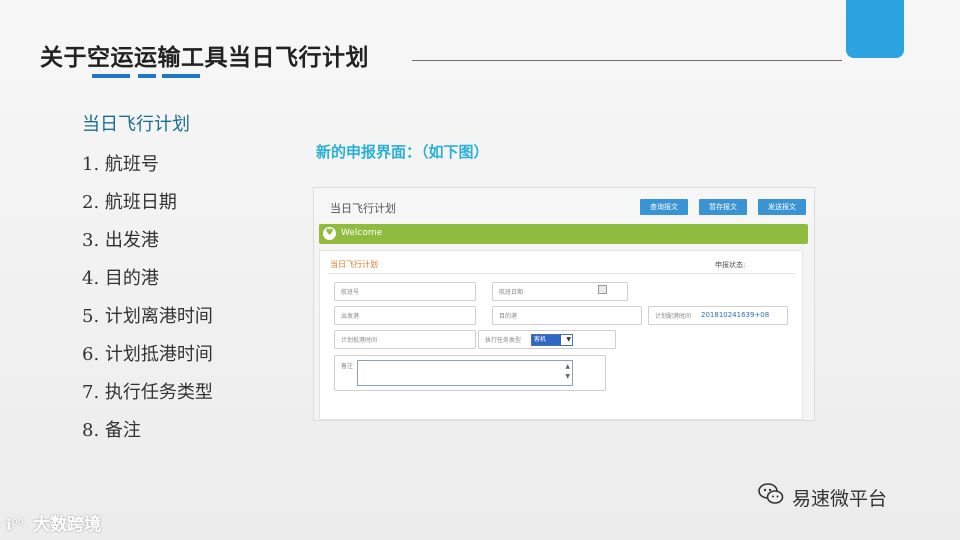  Describe the element at coordinates (129, 202) in the screenshot. I see `outline-item: 2. 航班日期` at that location.